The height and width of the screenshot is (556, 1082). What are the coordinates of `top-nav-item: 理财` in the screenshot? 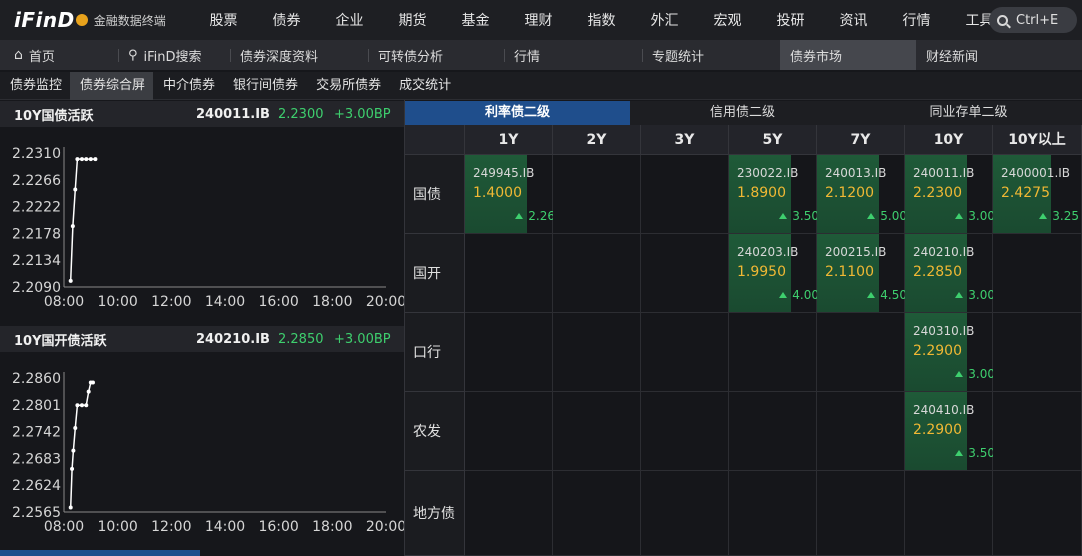 It's located at (538, 20).